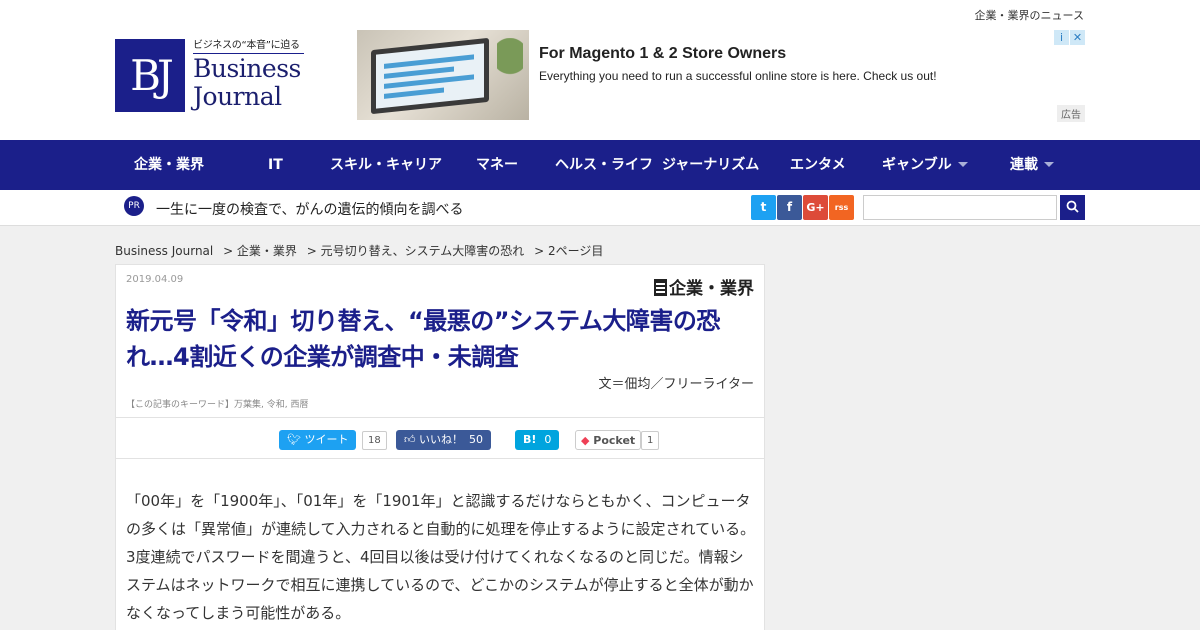 The width and height of the screenshot is (1200, 630). What do you see at coordinates (326, 439) in the screenshot?
I see `tweet-label: ツイート` at bounding box center [326, 439].